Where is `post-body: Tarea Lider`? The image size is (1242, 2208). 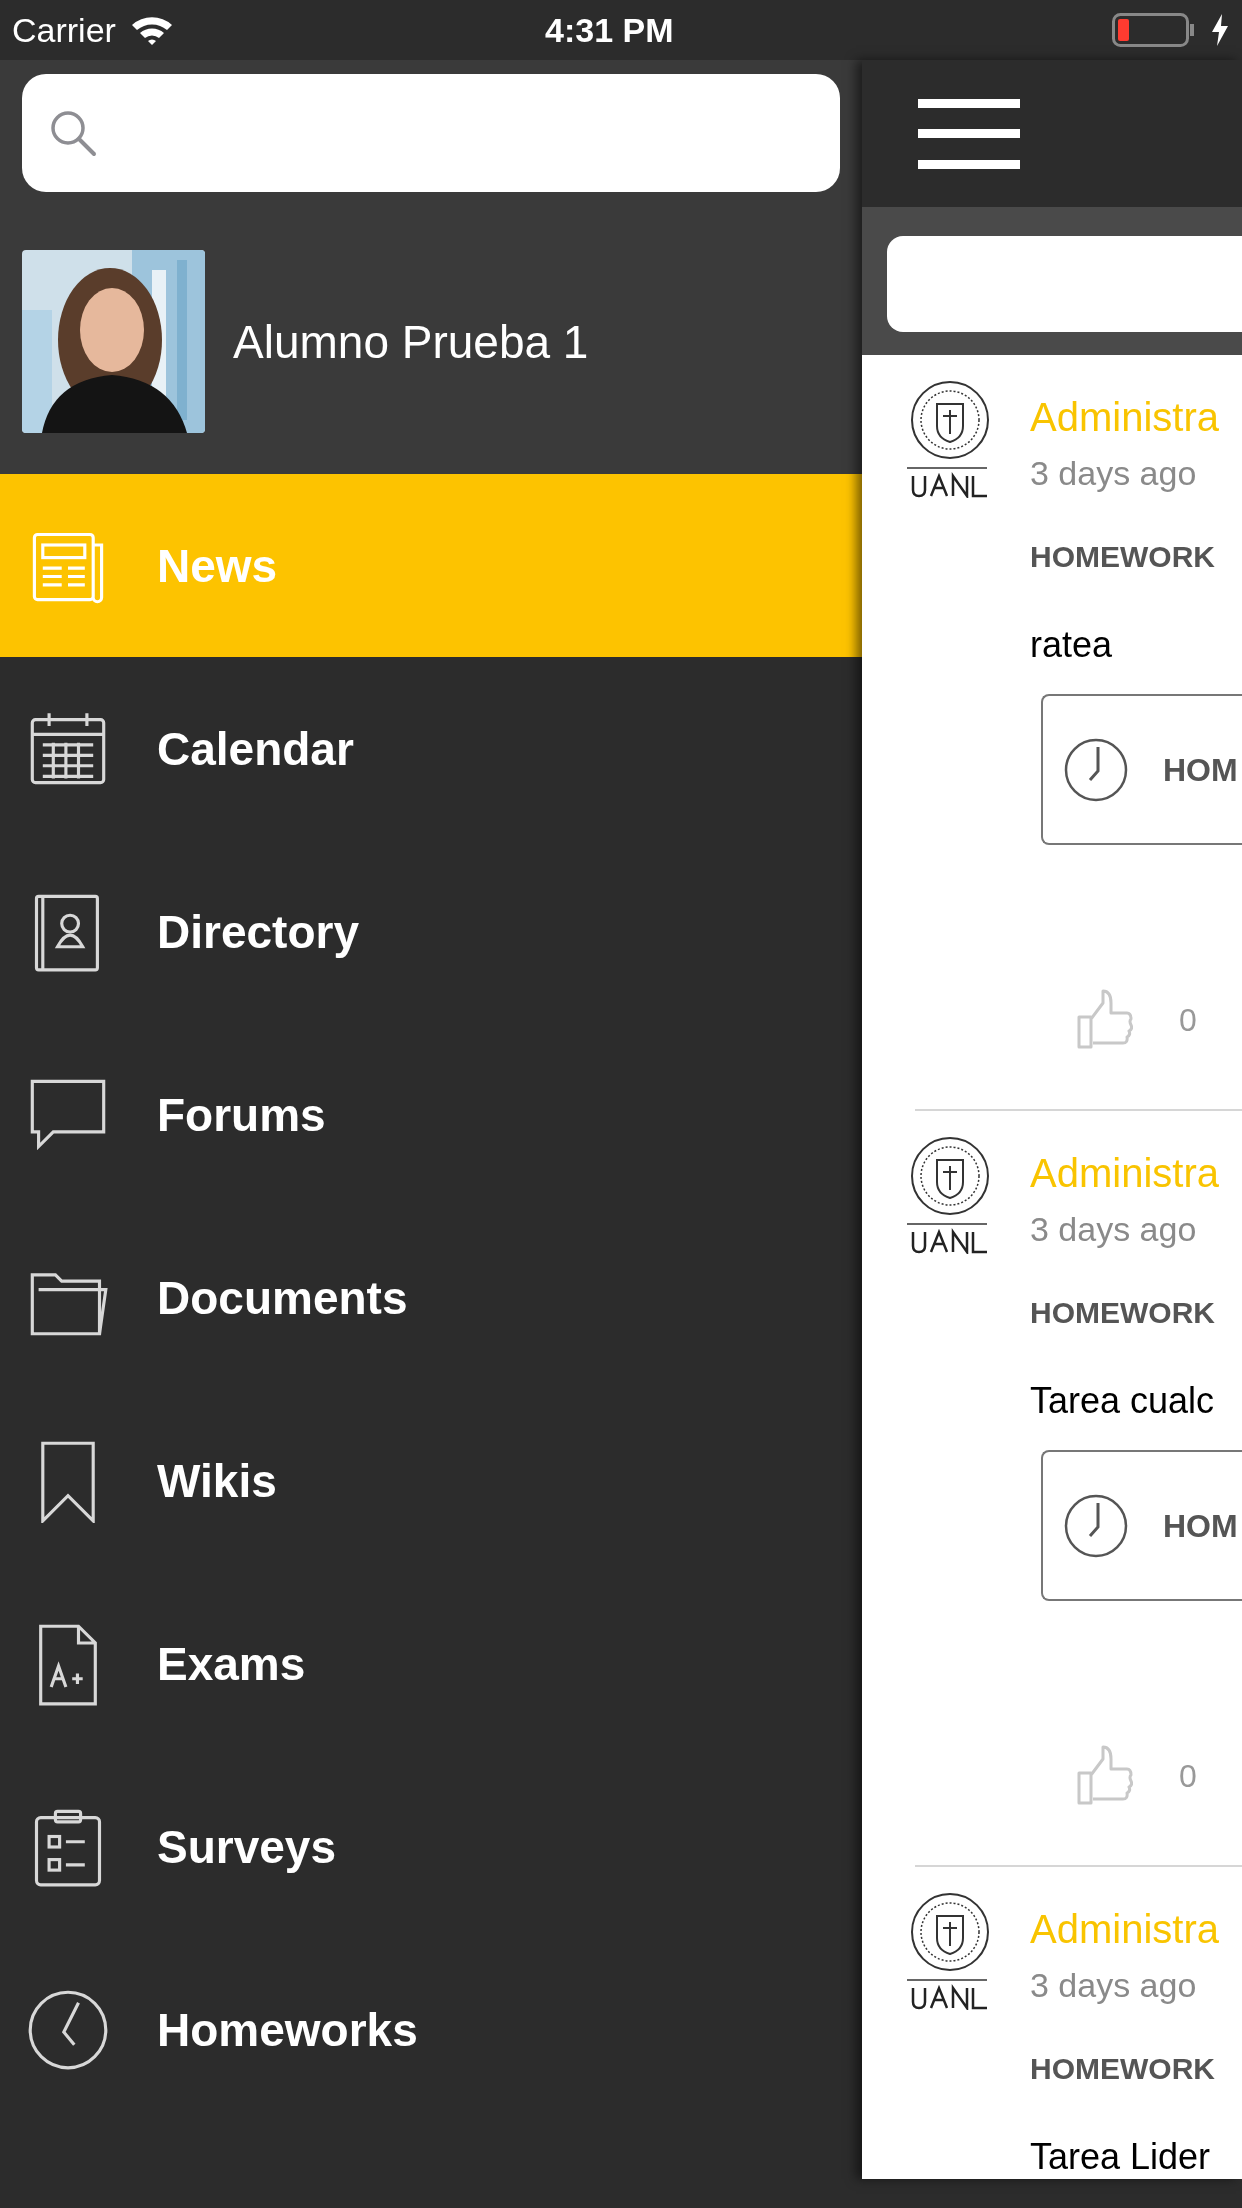 post-body: Tarea Lider is located at coordinates (1120, 2157).